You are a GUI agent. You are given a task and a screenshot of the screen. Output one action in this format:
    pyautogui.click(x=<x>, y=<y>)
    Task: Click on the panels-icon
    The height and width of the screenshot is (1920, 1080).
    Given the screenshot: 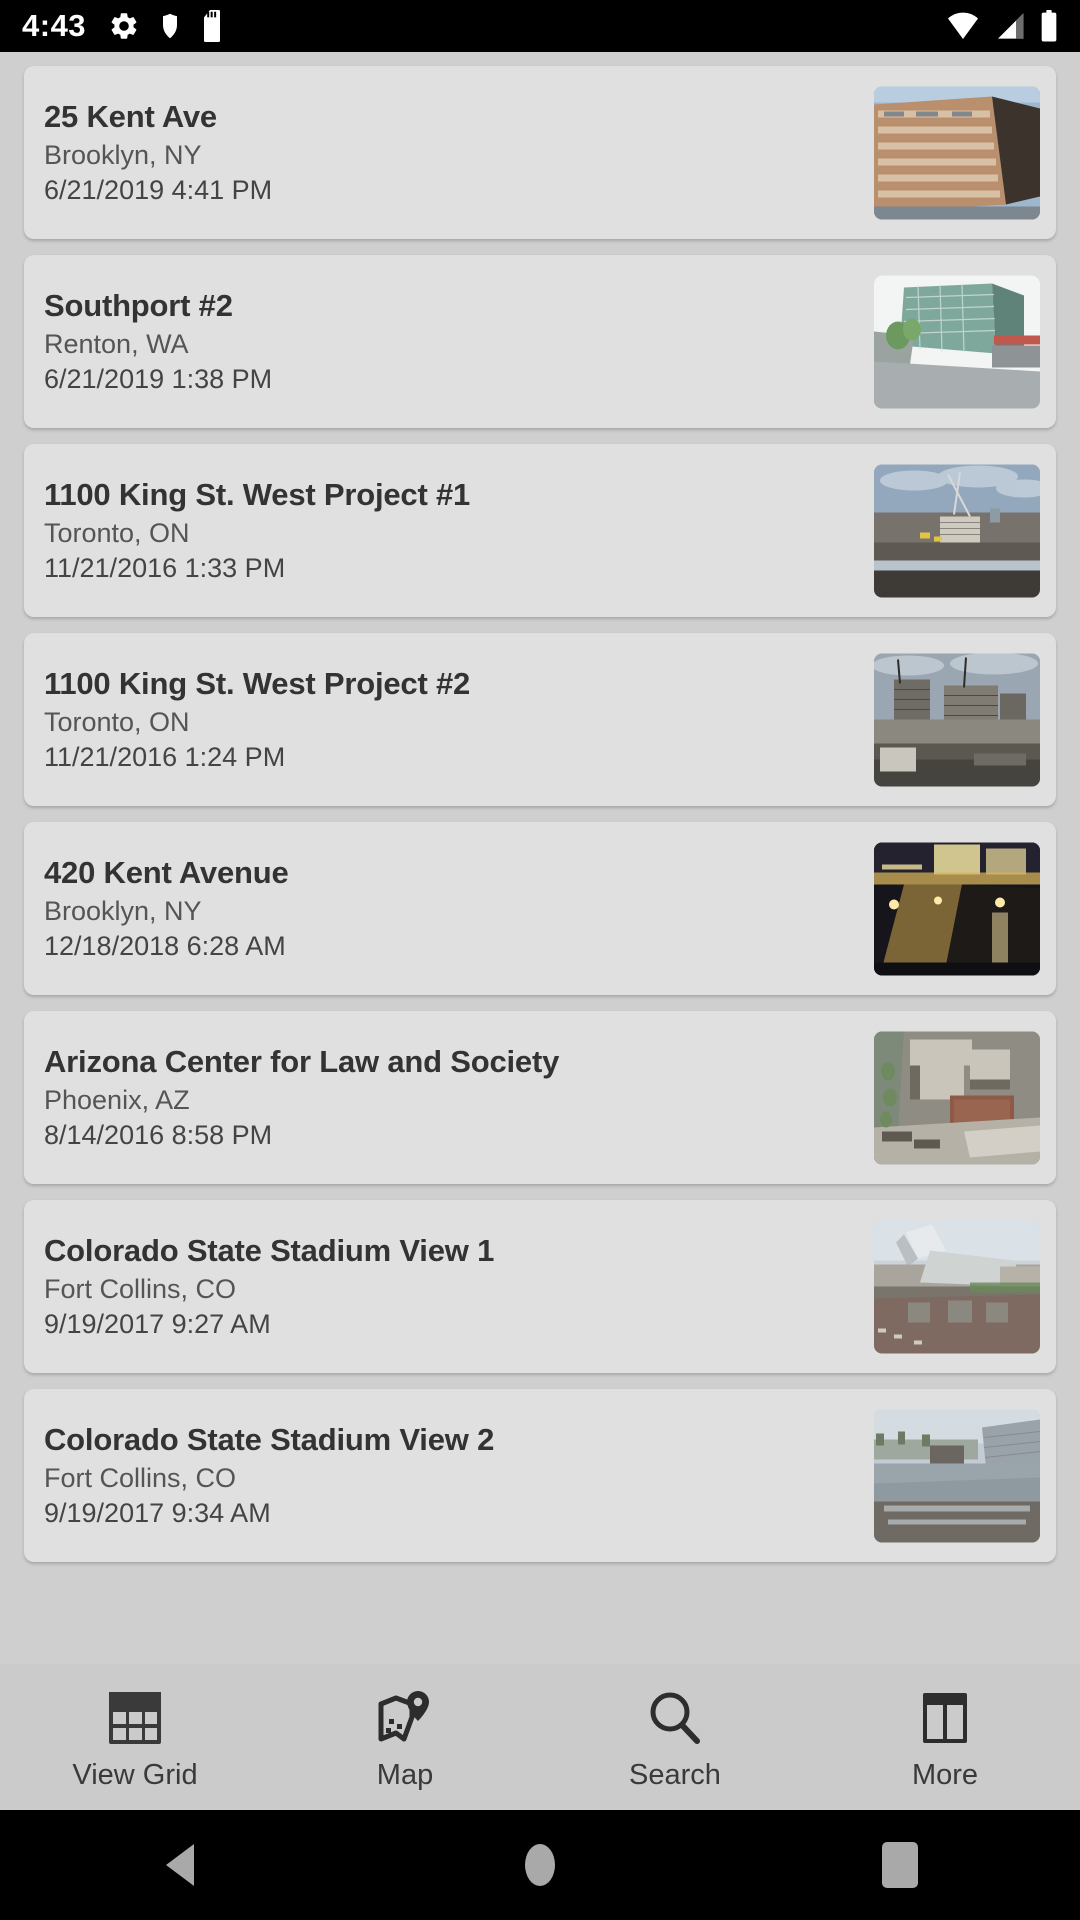 What is the action you would take?
    pyautogui.click(x=945, y=1718)
    